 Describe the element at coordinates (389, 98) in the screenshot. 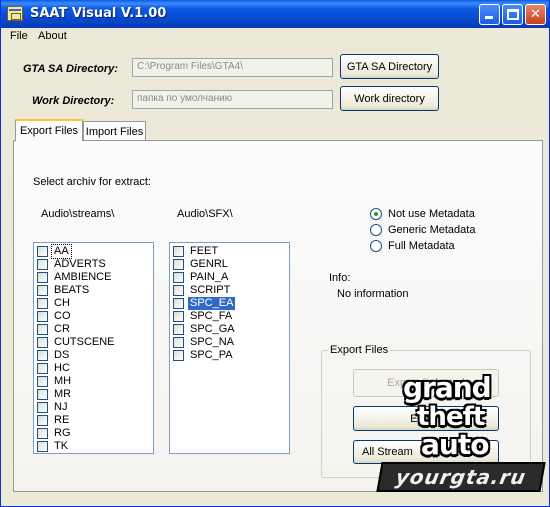

I see `work-directory-button: Work directory` at that location.